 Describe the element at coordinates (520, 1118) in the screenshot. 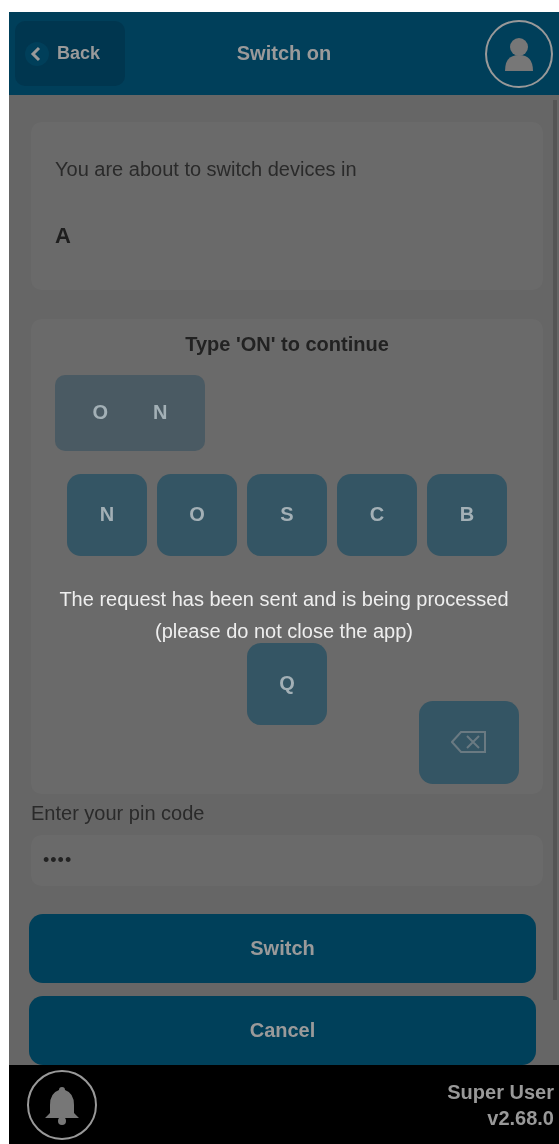

I see `app-version: v2.68.0` at that location.